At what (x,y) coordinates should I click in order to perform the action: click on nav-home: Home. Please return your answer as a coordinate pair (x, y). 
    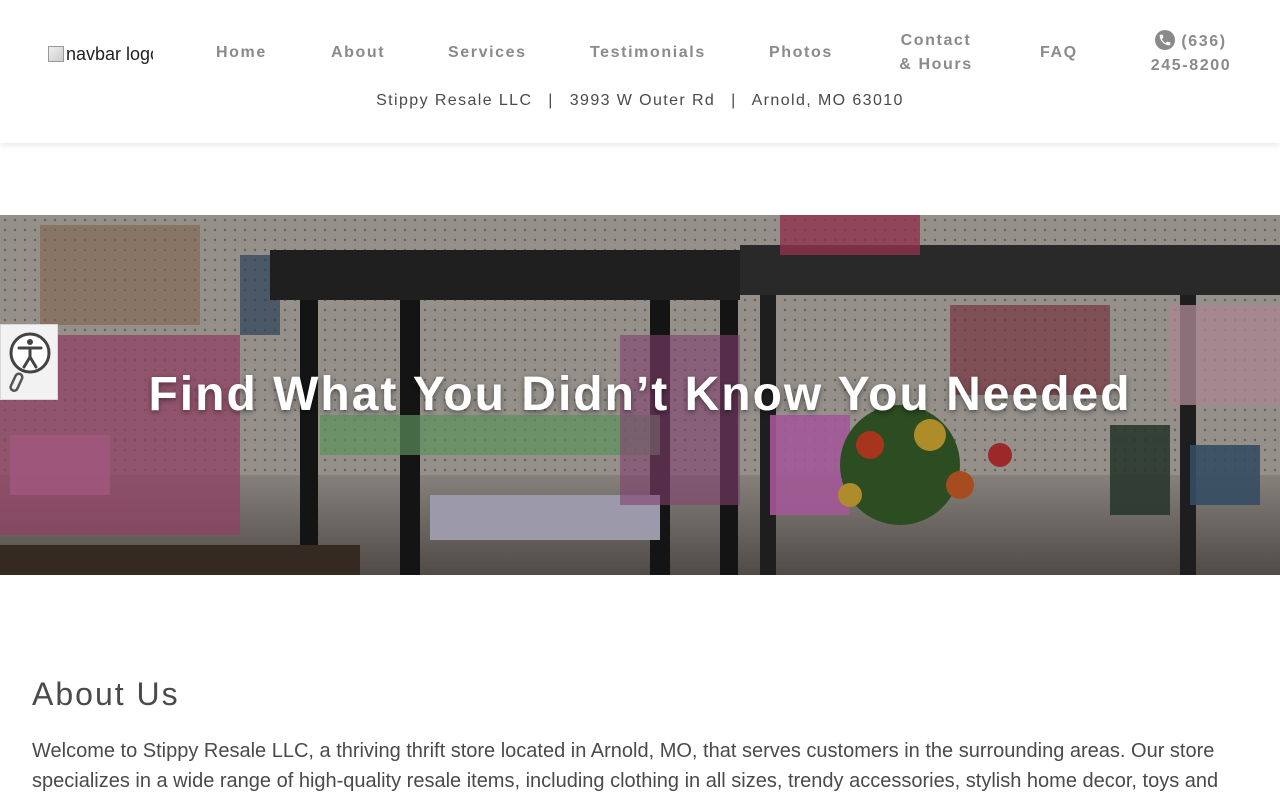
    Looking at the image, I should click on (241, 53).